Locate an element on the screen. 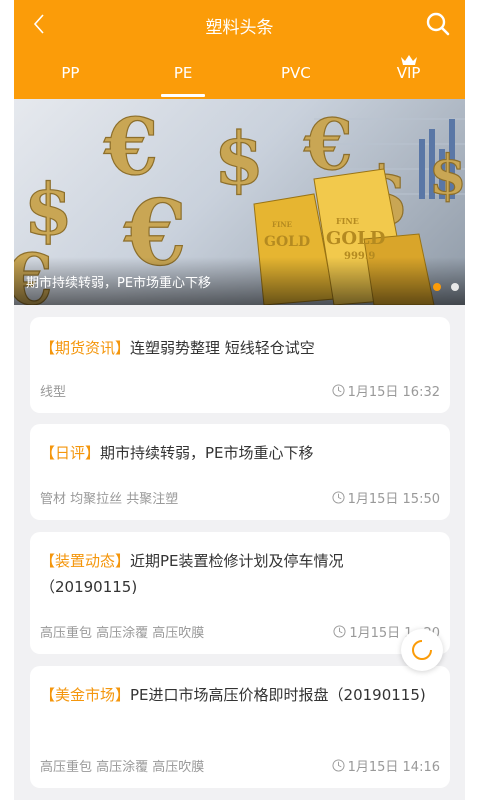 This screenshot has width=480, height=800. category-tabs: PP PE PVC VIP is located at coordinates (239, 74).